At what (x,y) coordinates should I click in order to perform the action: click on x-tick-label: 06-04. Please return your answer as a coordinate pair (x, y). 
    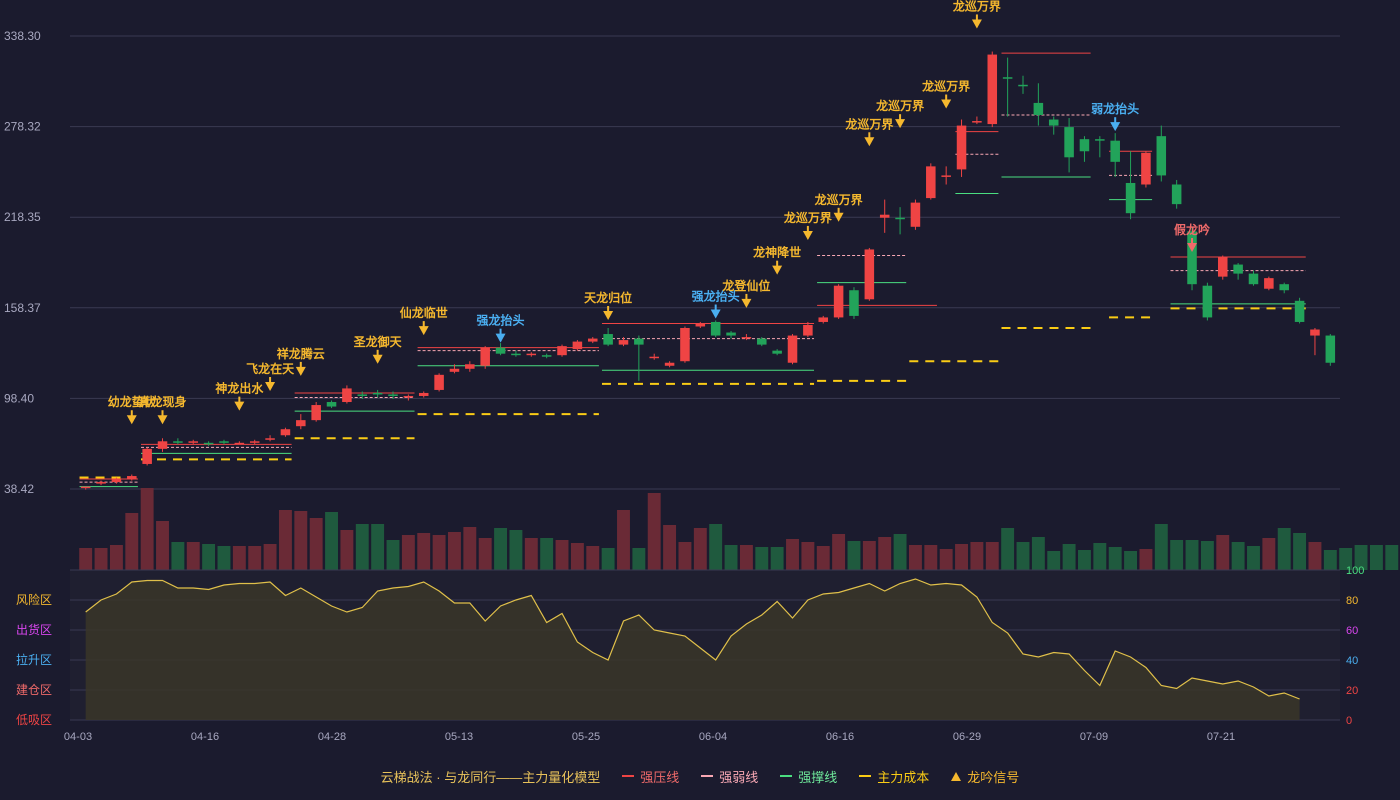
    Looking at the image, I should click on (713, 737).